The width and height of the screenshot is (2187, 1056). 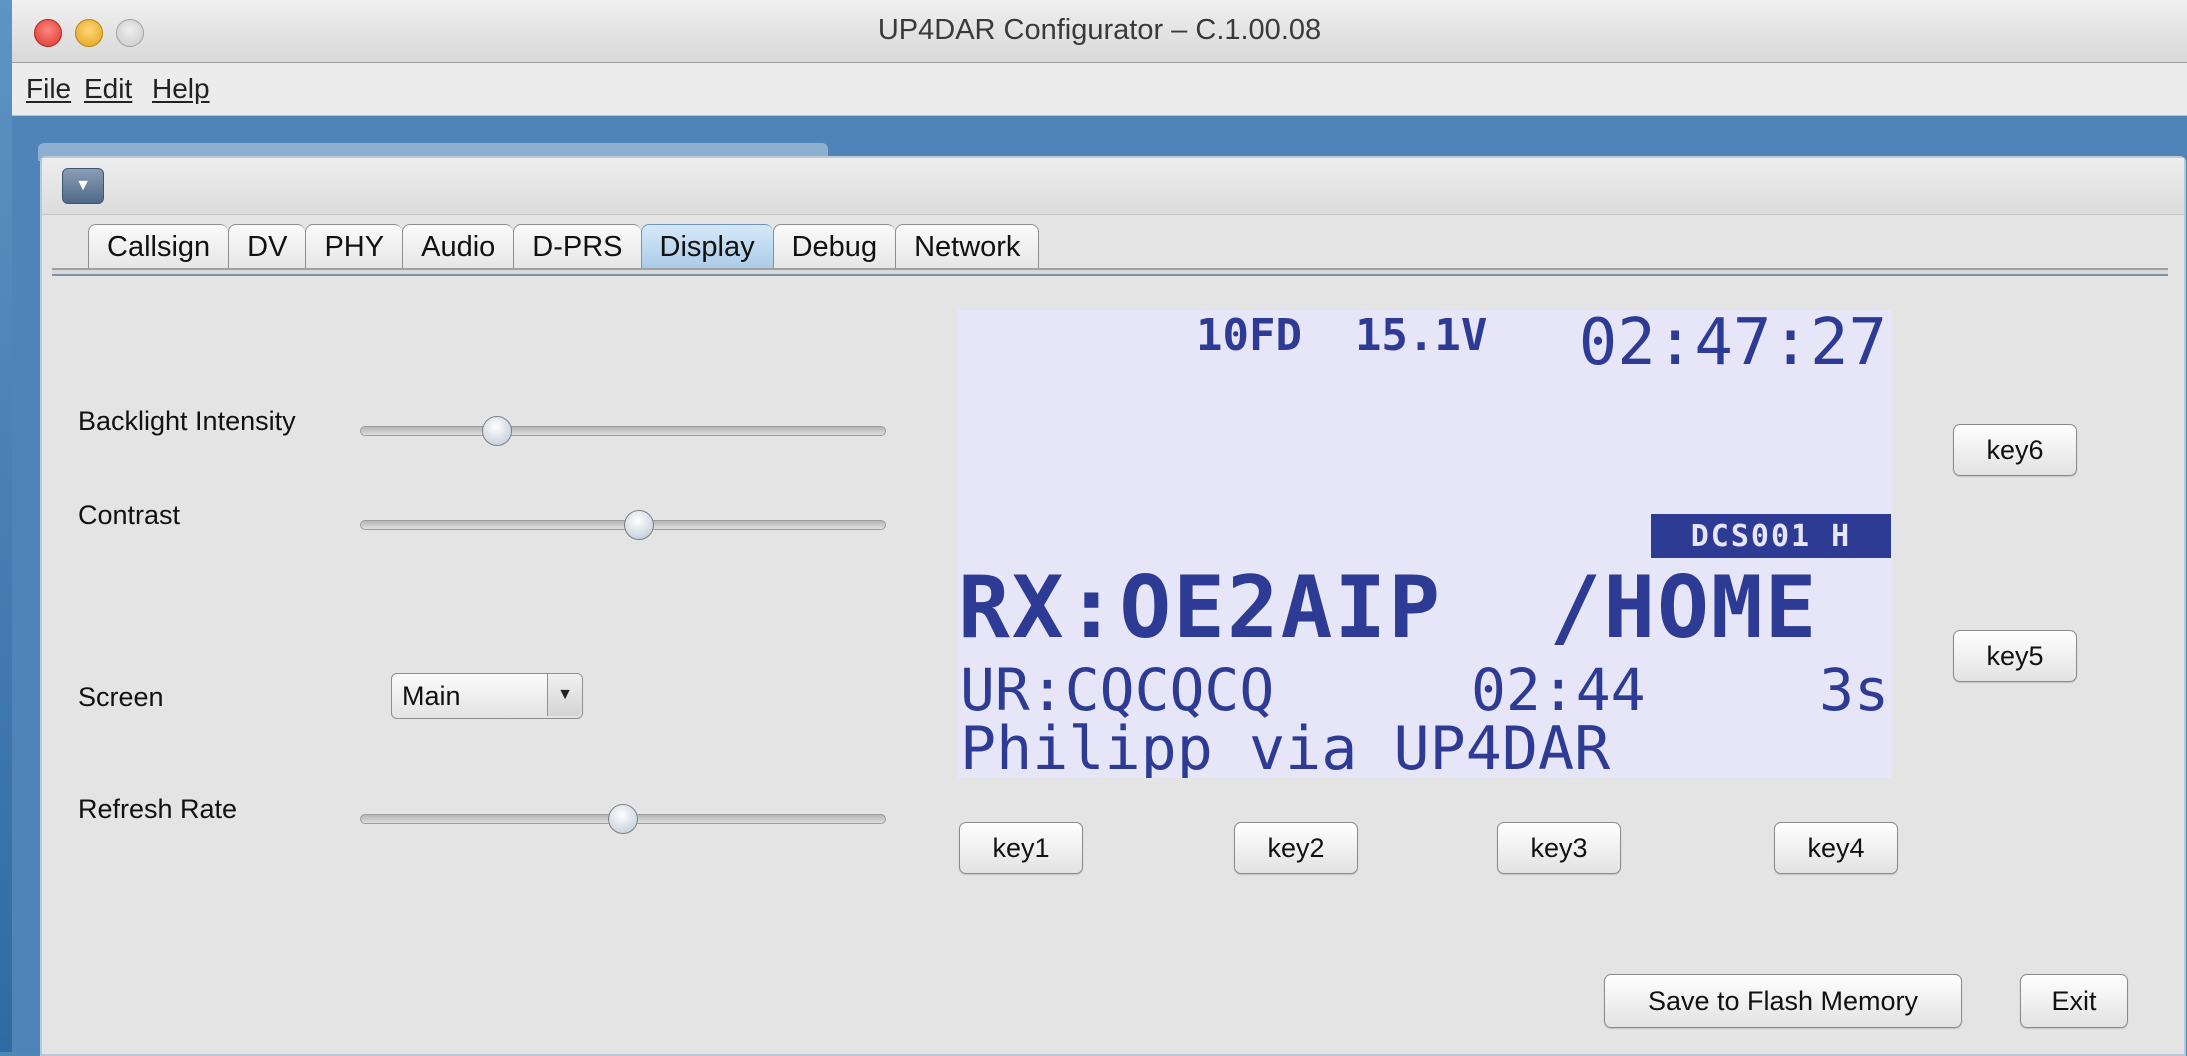 What do you see at coordinates (129, 515) in the screenshot?
I see `contrast-label: Contrast` at bounding box center [129, 515].